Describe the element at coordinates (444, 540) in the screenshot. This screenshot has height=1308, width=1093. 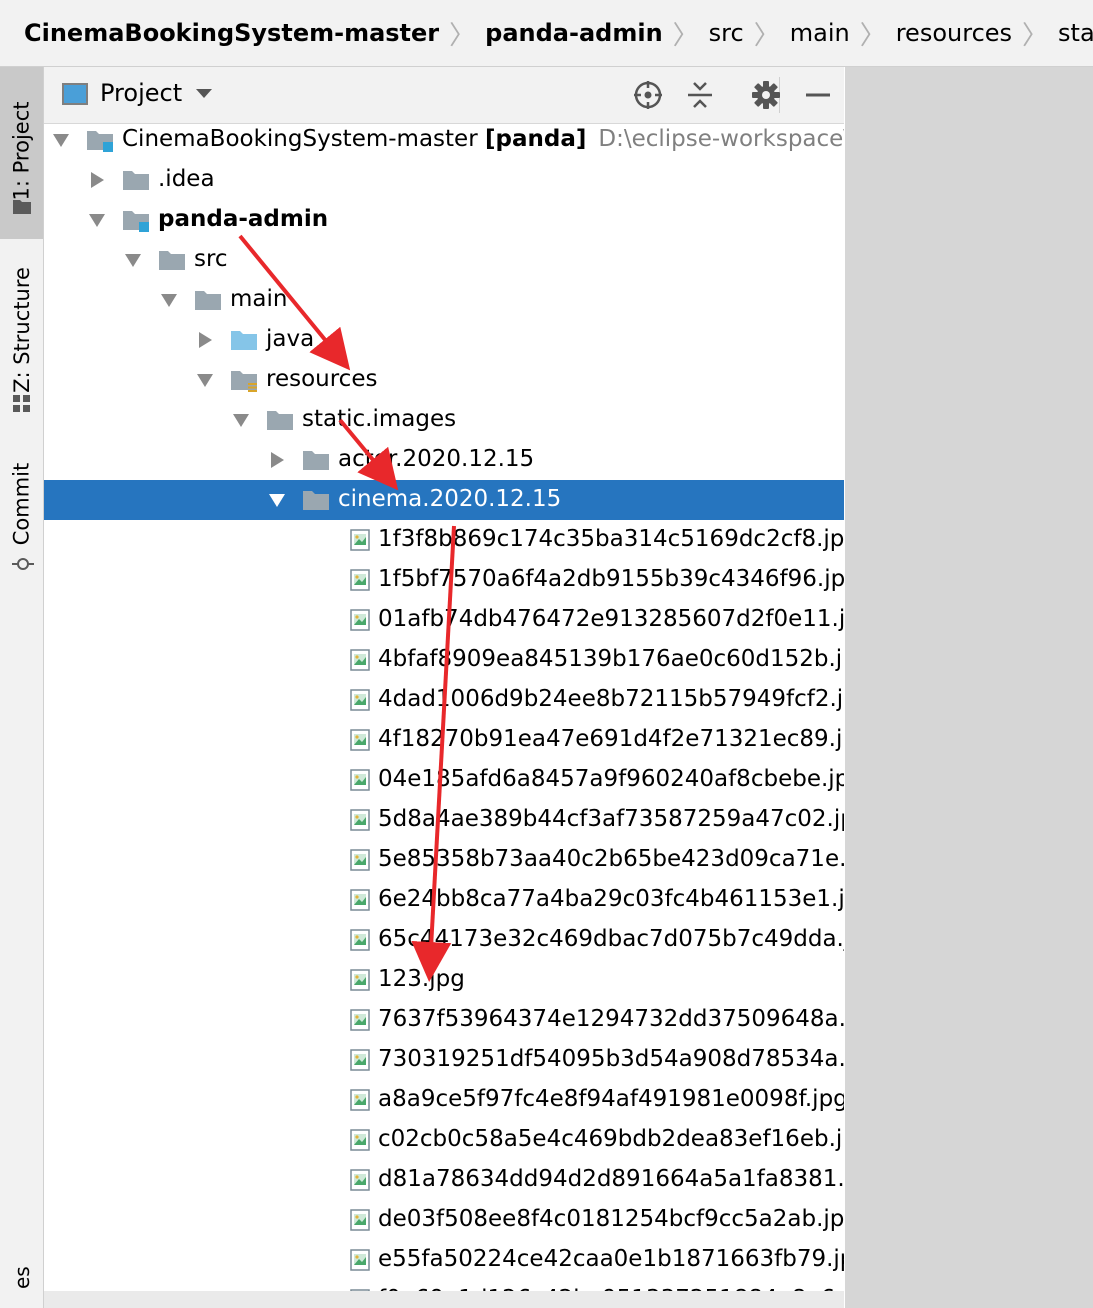
I see `tree-item-file: 1f3f8b869c174c35ba314c5169dc2cf8.jpg` at that location.